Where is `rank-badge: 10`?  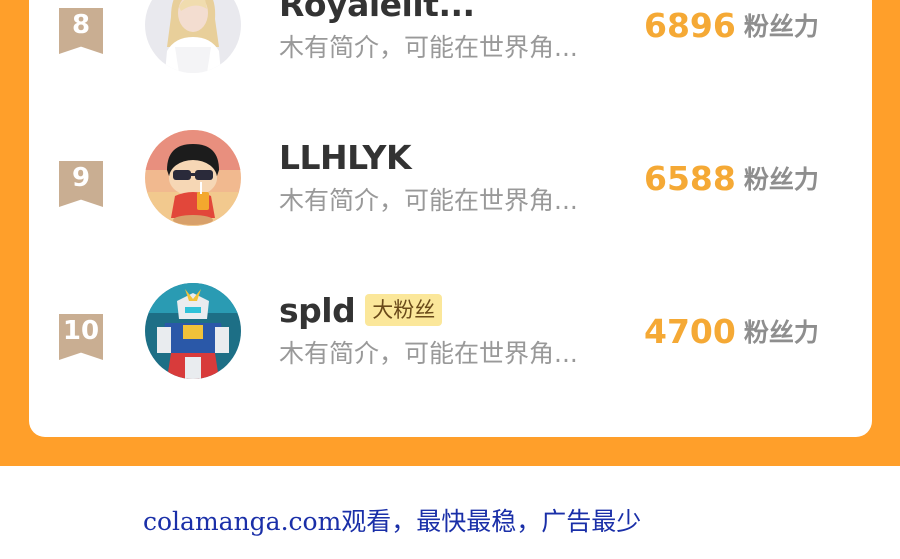
rank-badge: 10 is located at coordinates (81, 337).